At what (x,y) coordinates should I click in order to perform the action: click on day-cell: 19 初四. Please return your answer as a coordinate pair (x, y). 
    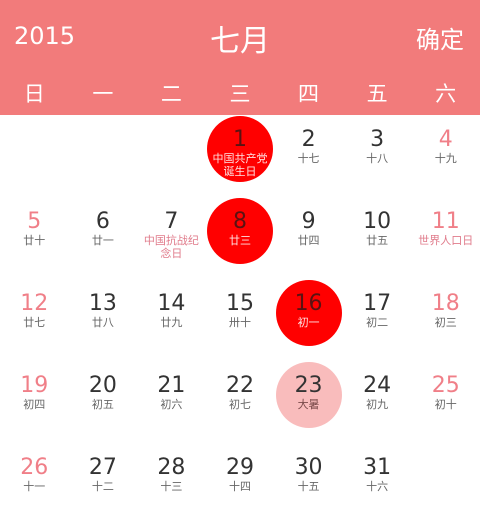
    Looking at the image, I should click on (34, 401).